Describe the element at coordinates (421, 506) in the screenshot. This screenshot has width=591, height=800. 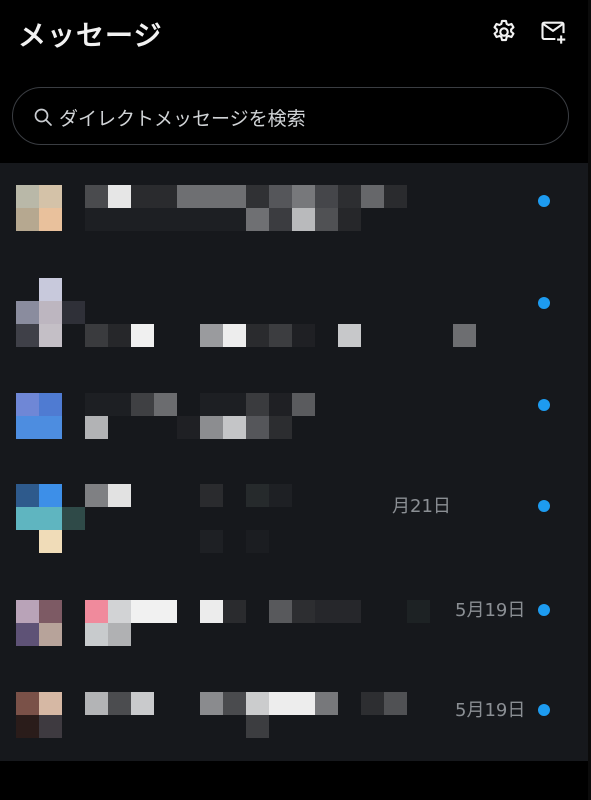
I see `conversation-date: 月21日` at that location.